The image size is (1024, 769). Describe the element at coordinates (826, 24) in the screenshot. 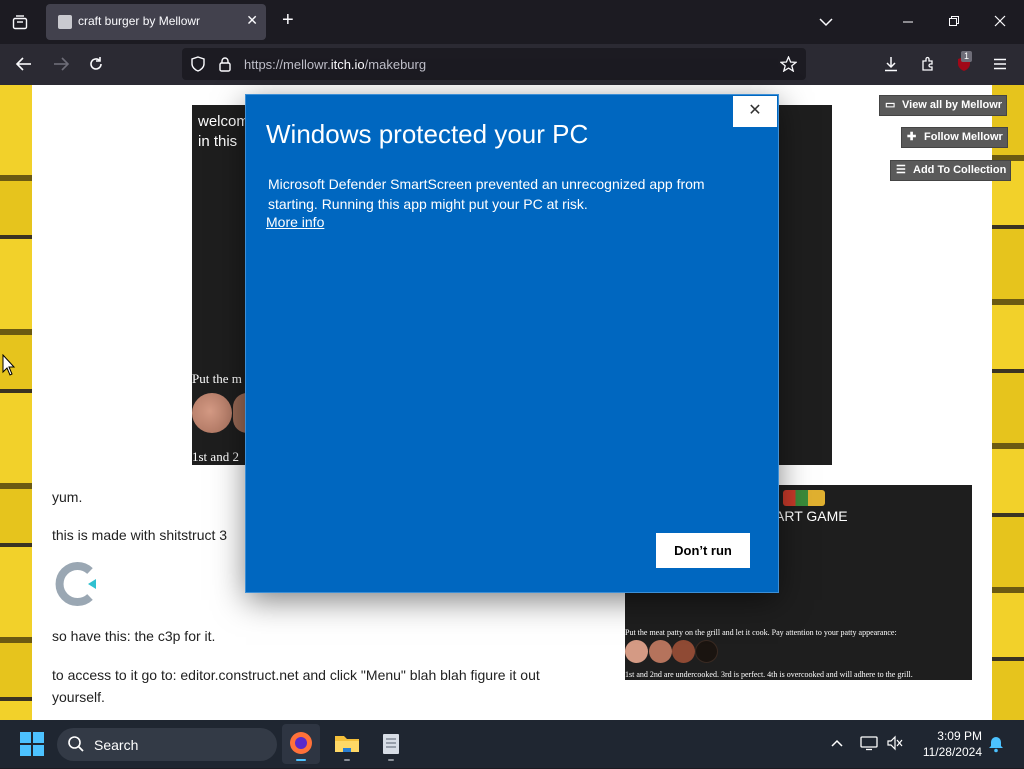

I see `list-all-tabs-icon` at that location.